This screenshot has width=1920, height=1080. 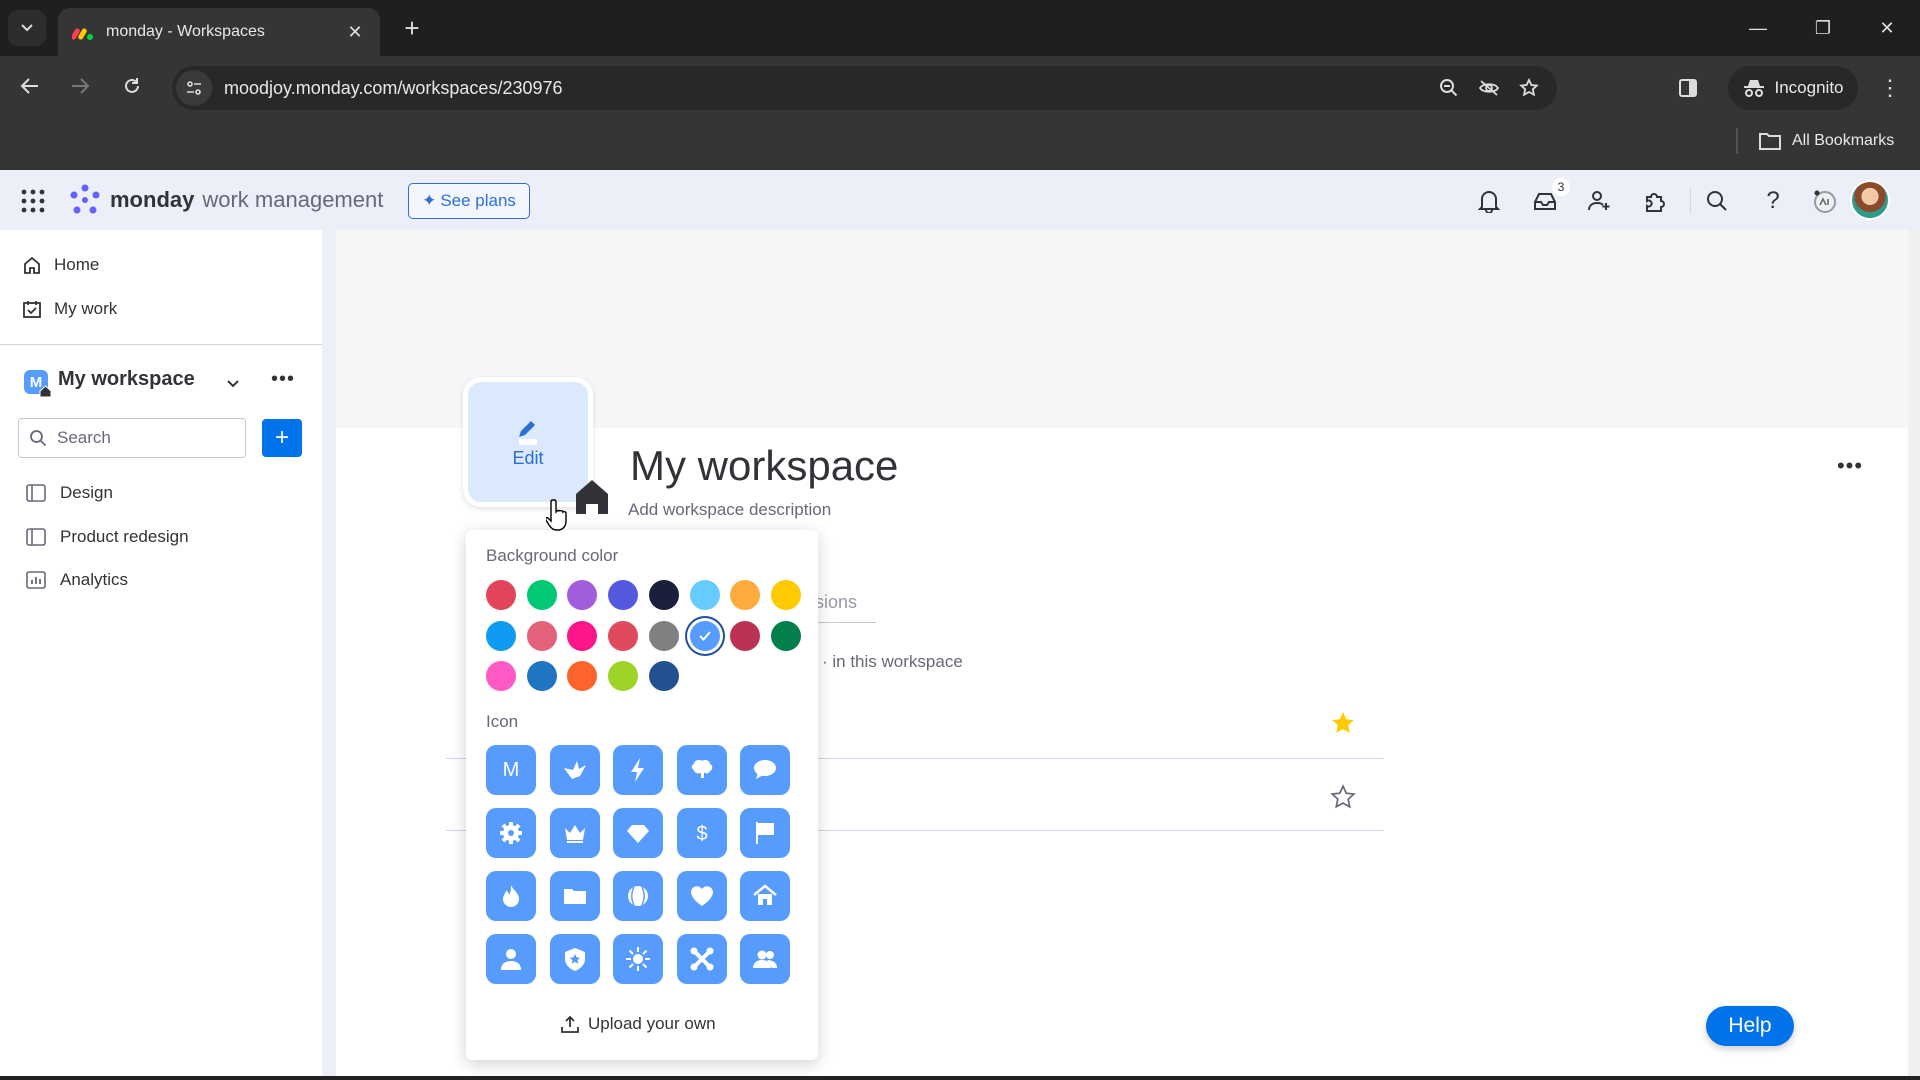 What do you see at coordinates (233, 383) in the screenshot?
I see `workspace-dropdown-chevron-icon` at bounding box center [233, 383].